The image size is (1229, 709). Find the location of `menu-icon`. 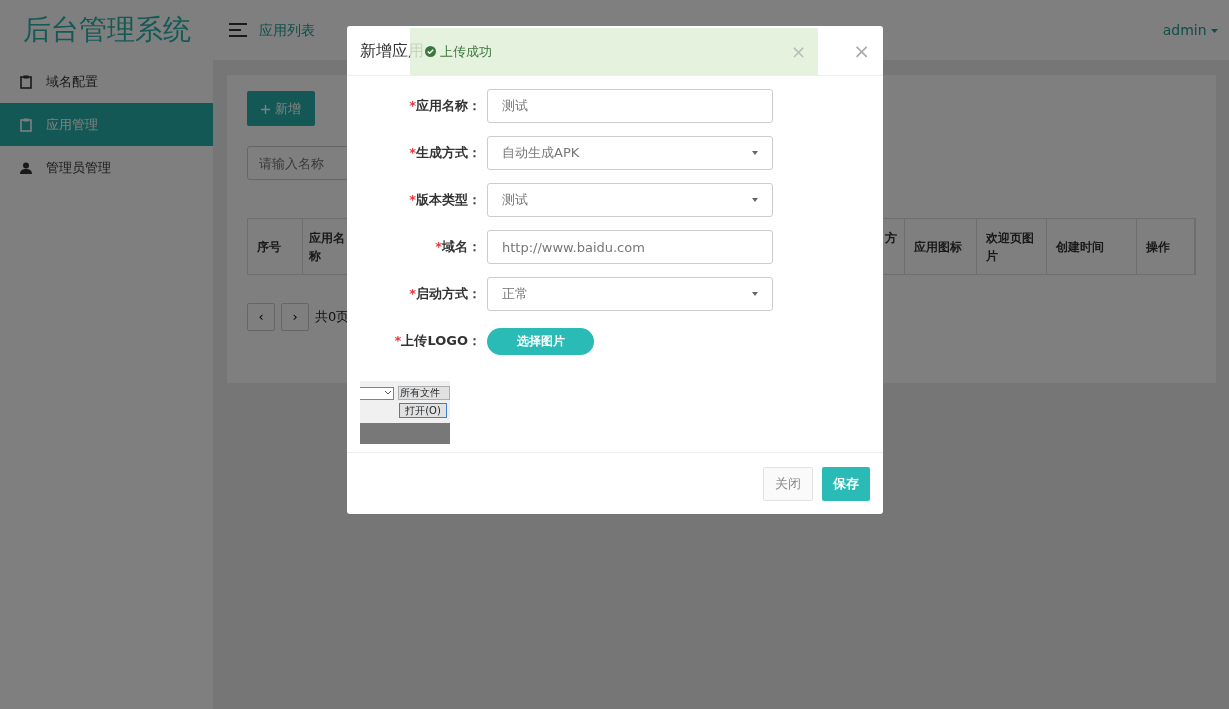

menu-icon is located at coordinates (238, 30).